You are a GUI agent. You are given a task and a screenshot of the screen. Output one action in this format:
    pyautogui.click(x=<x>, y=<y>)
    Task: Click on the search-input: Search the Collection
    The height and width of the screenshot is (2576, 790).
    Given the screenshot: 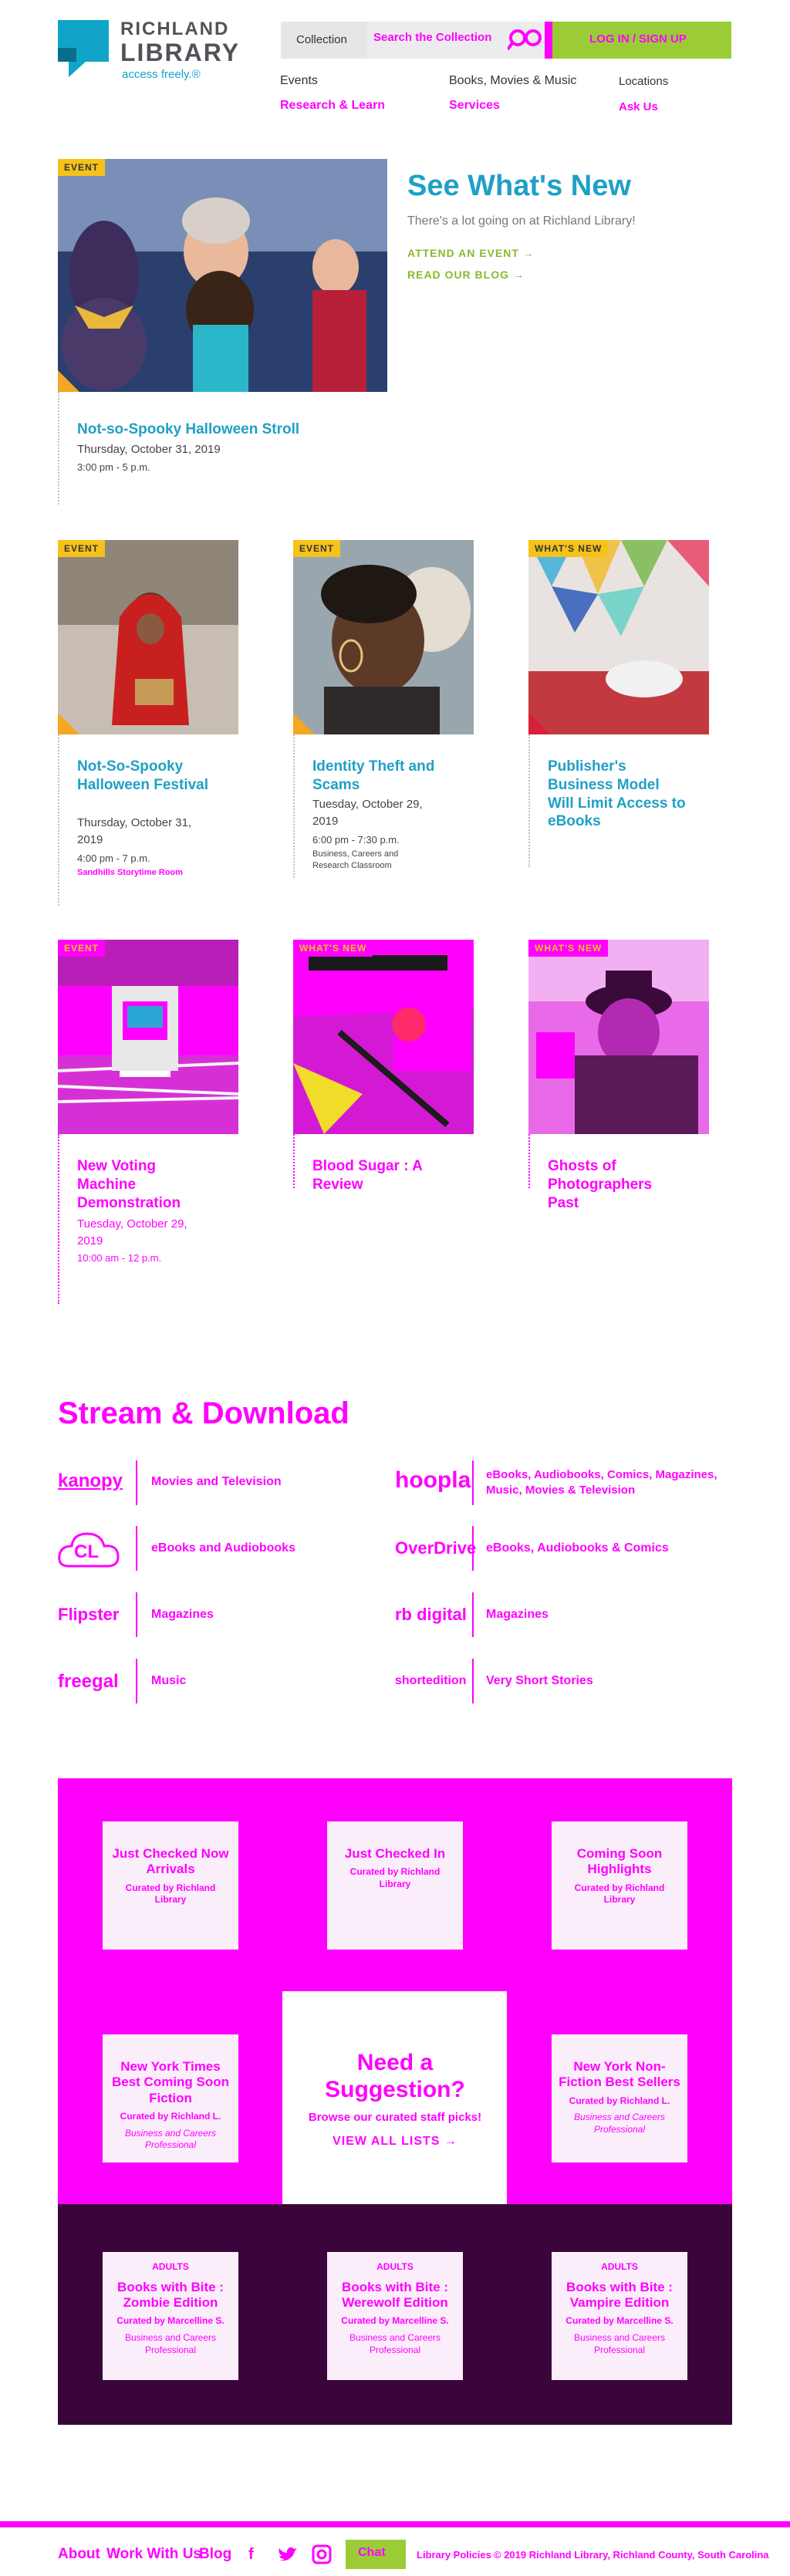 What is the action you would take?
    pyautogui.click(x=432, y=37)
    